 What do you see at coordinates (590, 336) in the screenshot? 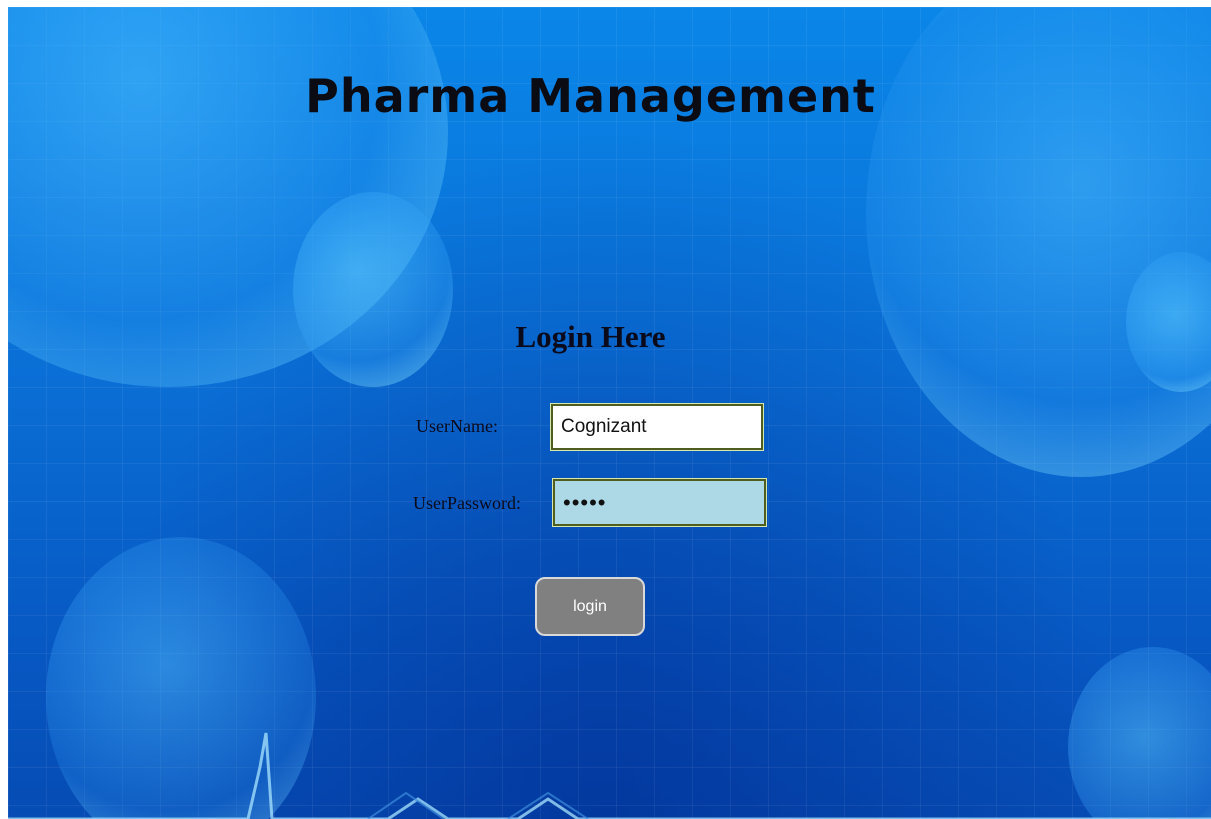
I see `login-heading: Login Here` at bounding box center [590, 336].